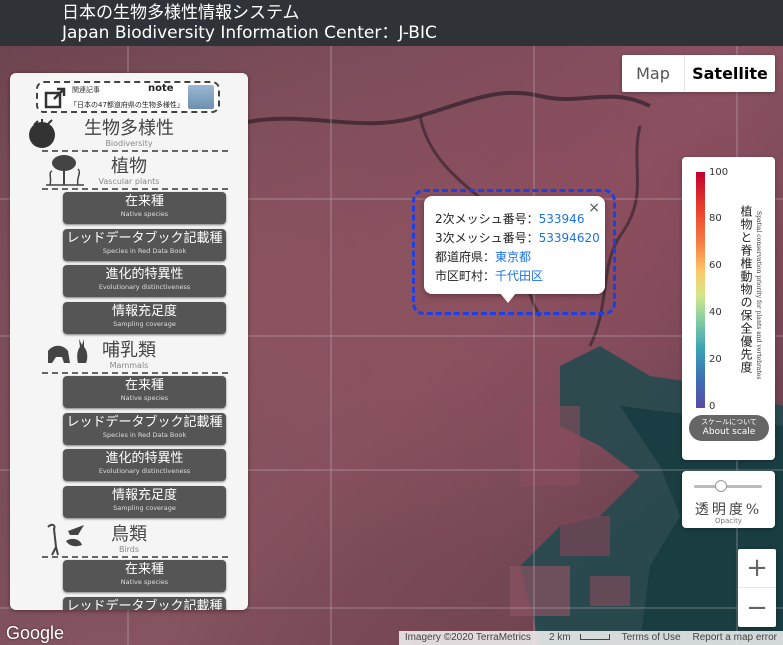 The width and height of the screenshot is (783, 645). Describe the element at coordinates (86, 90) in the screenshot. I see `banner-label: 関連記事` at that location.